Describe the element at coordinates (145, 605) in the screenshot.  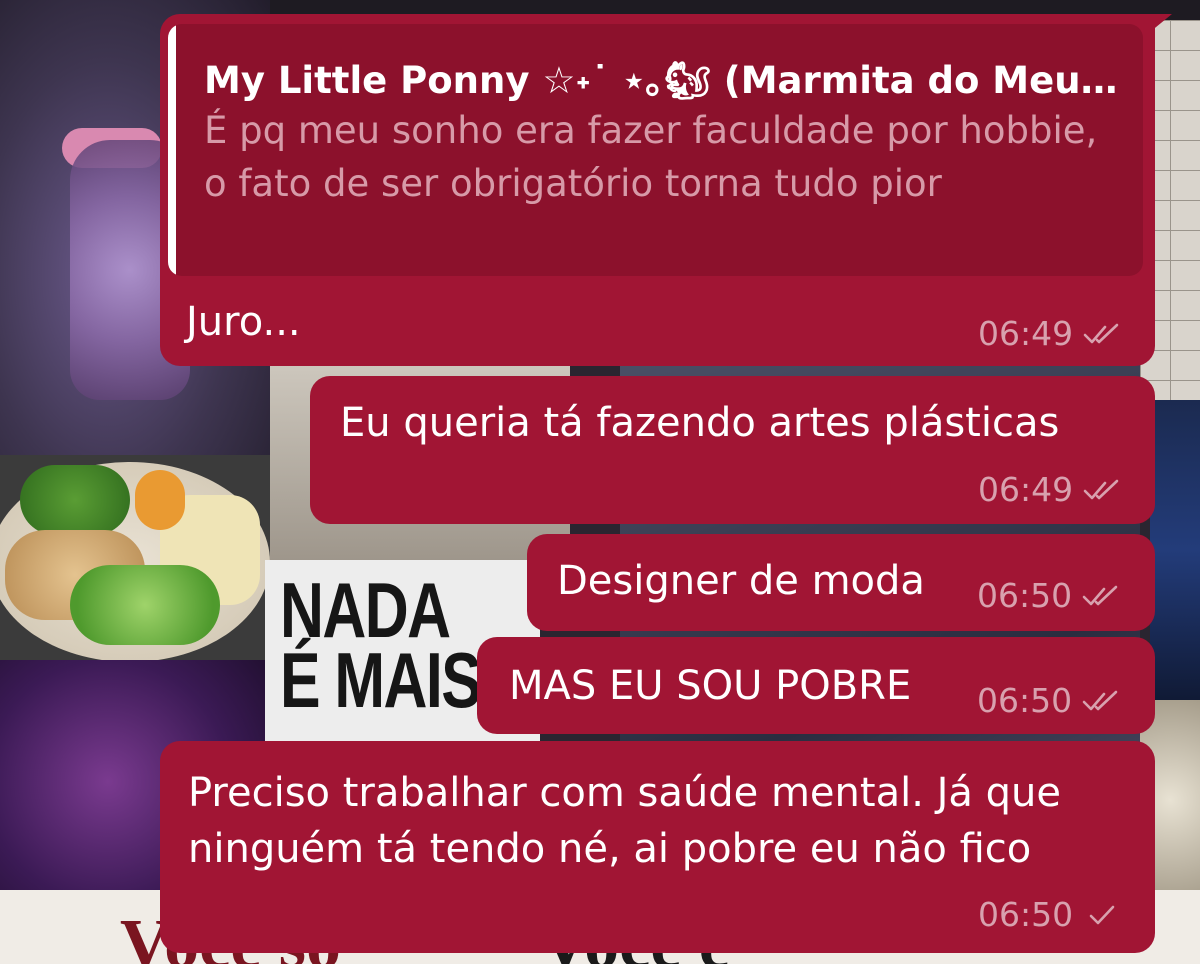
I see `wallpaper-salad` at that location.